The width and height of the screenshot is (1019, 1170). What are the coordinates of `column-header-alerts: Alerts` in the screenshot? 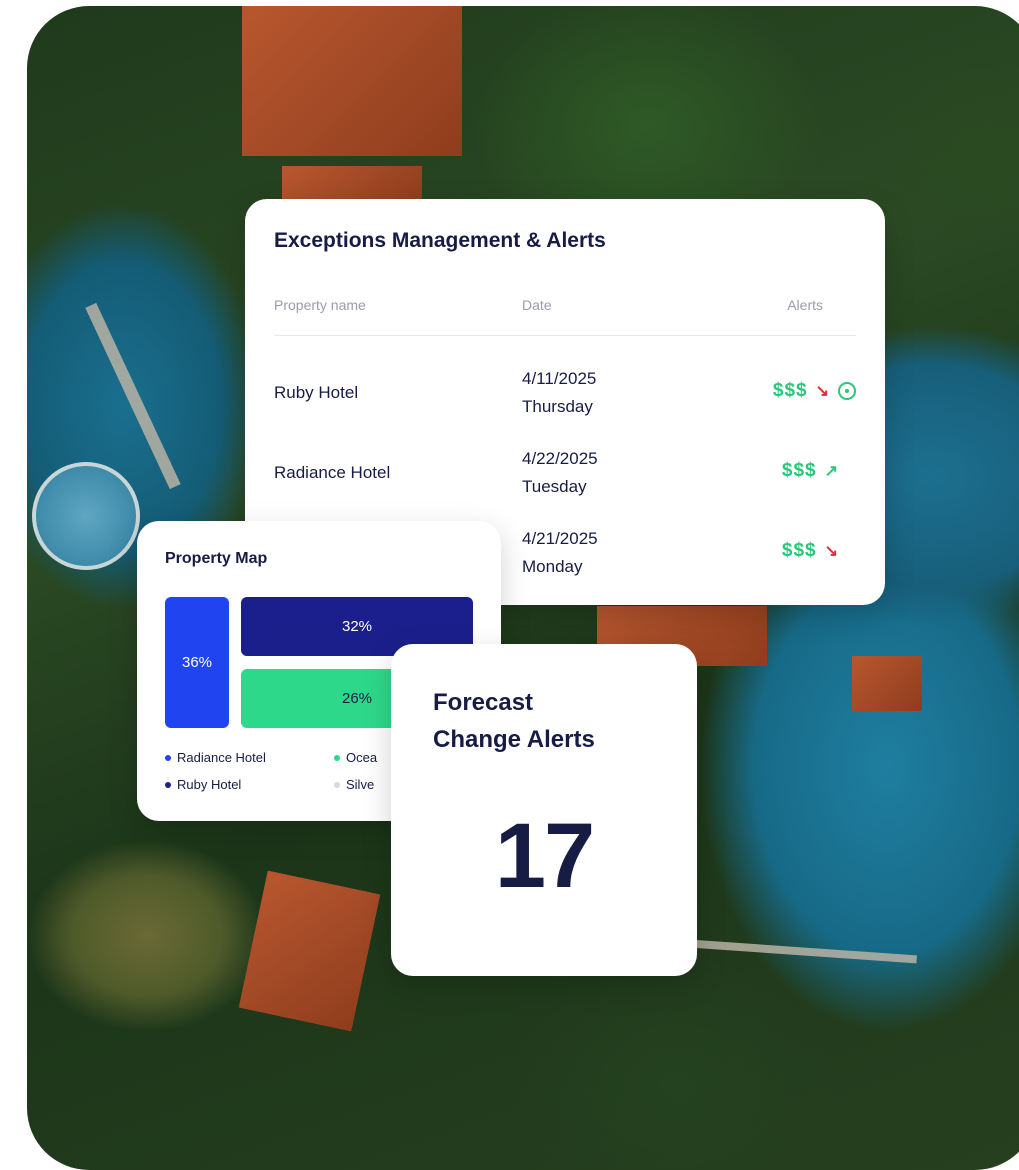 It's located at (805, 305).